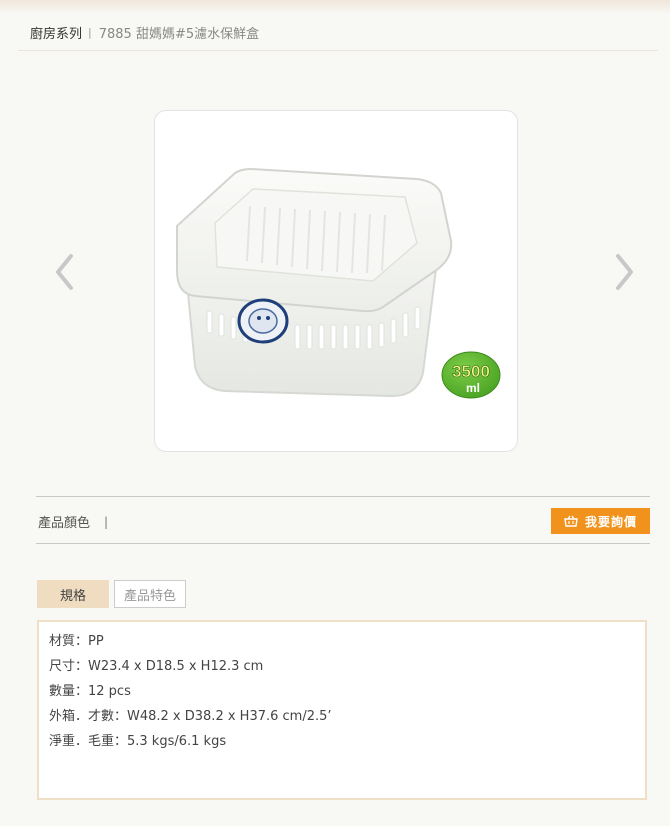 The height and width of the screenshot is (826, 670). I want to click on chevron-right-icon, so click(624, 272).